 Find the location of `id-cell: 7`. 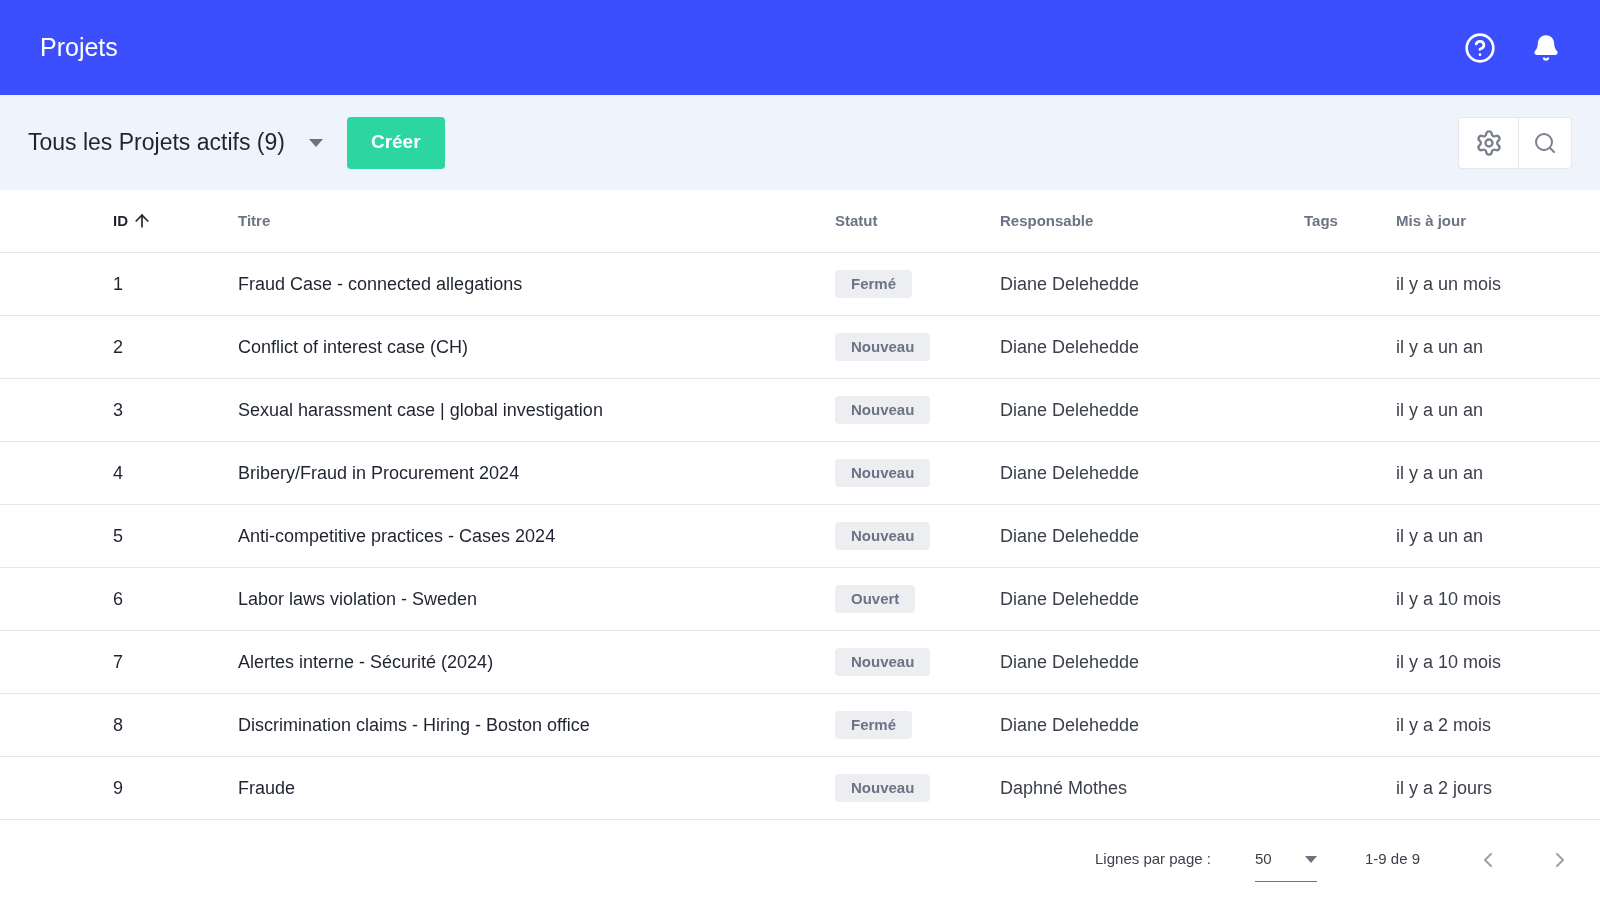

id-cell: 7 is located at coordinates (118, 661).